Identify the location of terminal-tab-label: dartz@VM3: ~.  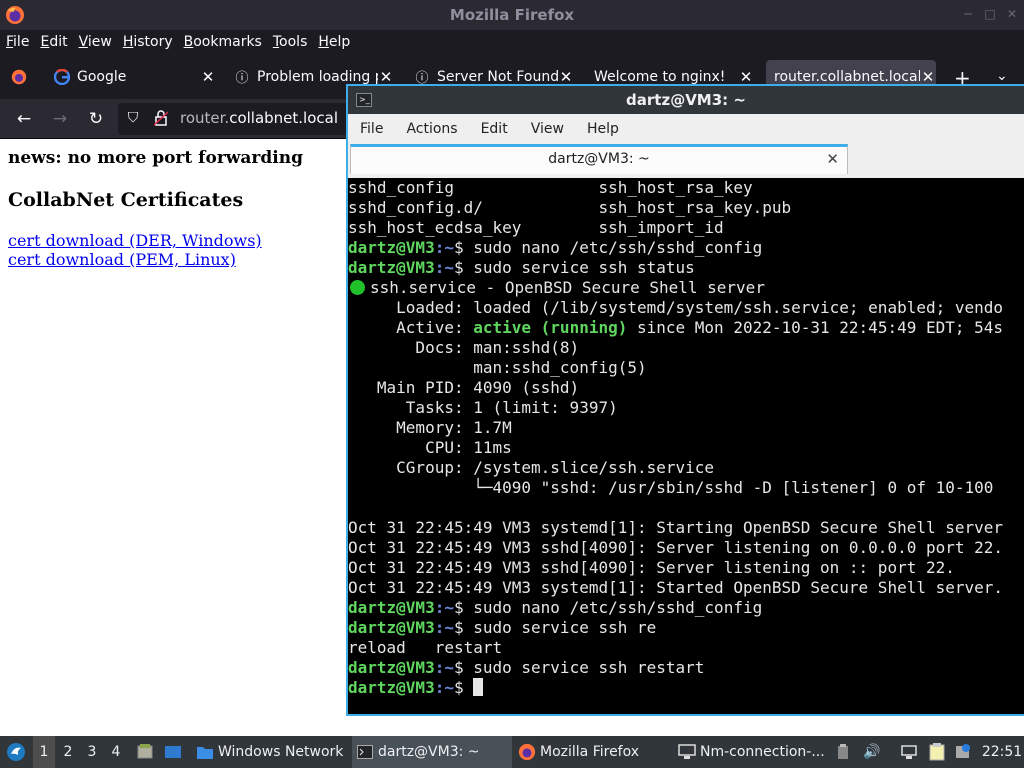
(599, 159).